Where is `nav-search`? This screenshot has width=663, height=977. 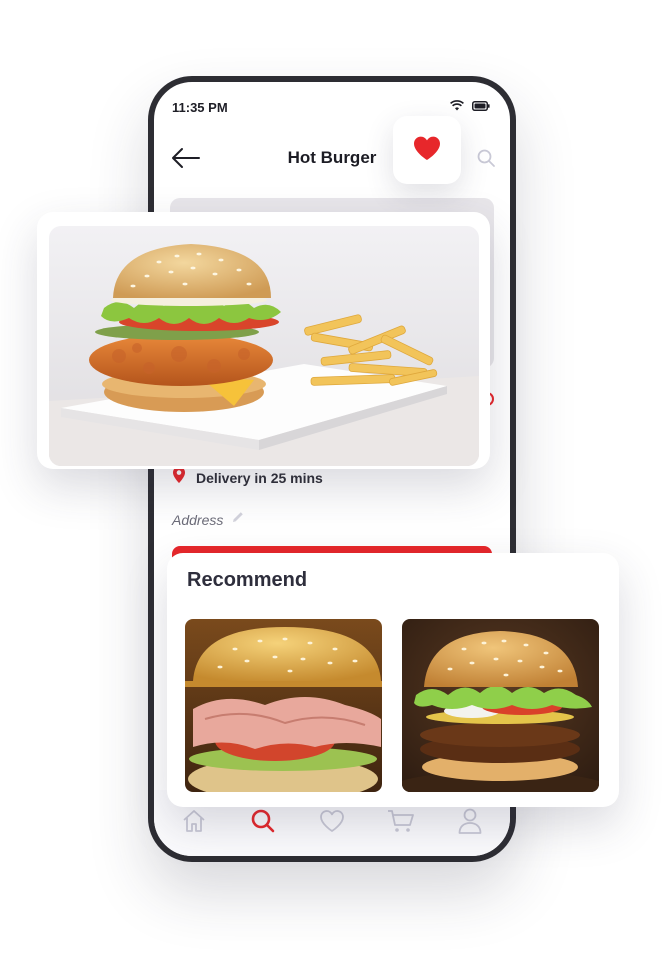 nav-search is located at coordinates (263, 823).